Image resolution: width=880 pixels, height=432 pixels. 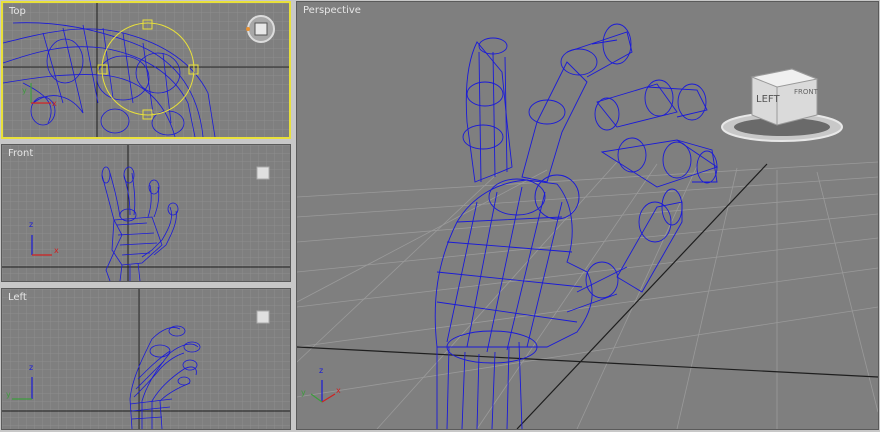 I want to click on viewport-left: Left z y, so click(x=146, y=359).